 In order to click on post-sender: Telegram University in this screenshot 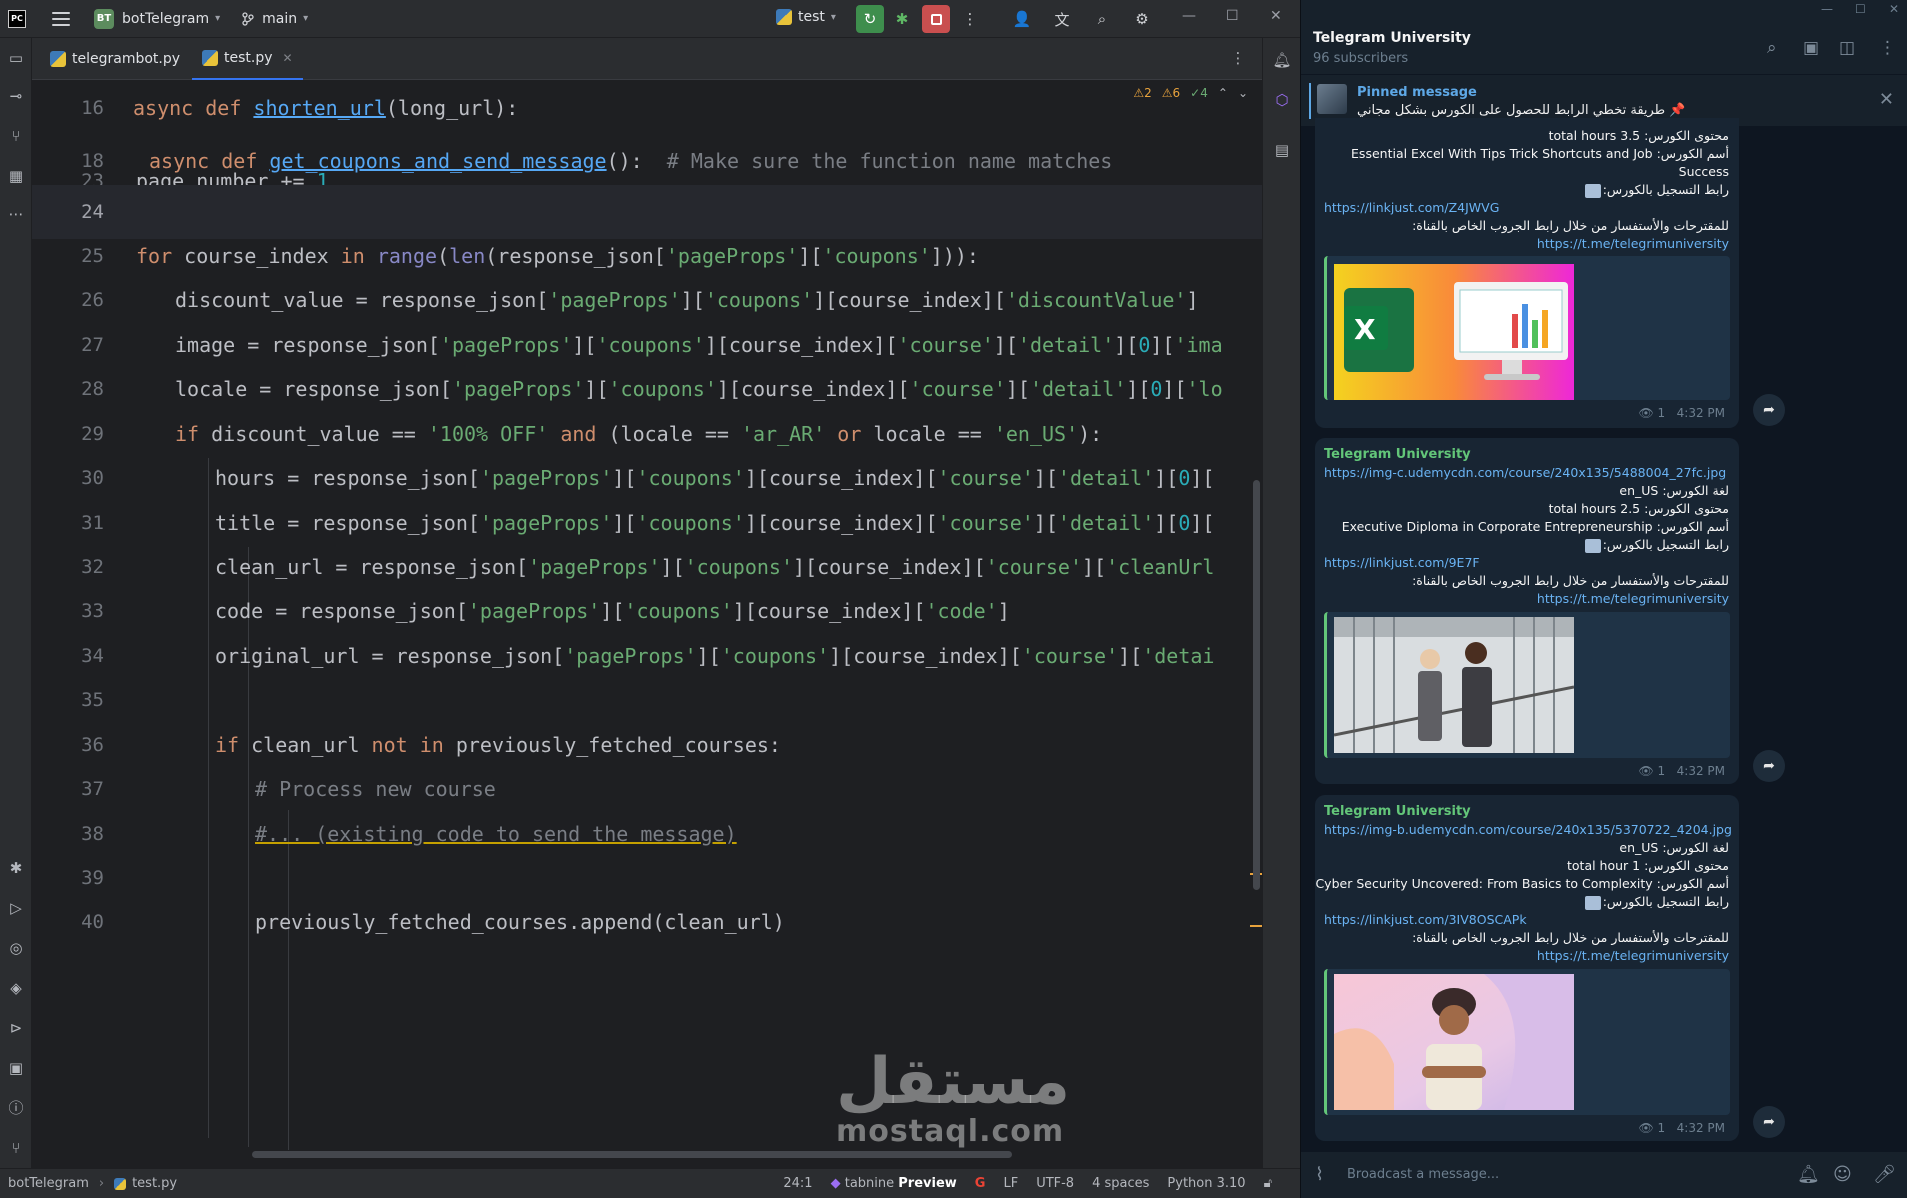, I will do `click(1397, 454)`.